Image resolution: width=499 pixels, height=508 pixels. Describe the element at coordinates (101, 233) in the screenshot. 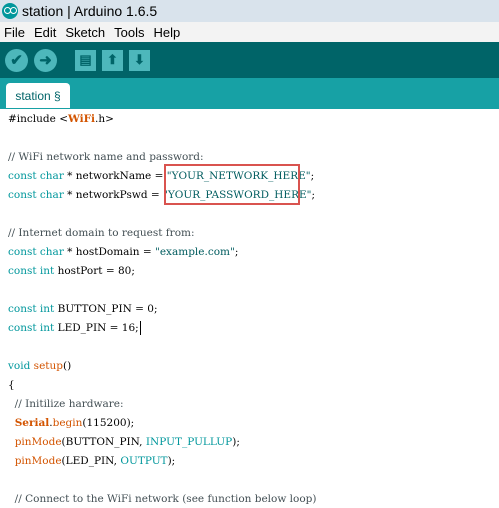

I see `code-line: // Internet domain to request from:` at that location.